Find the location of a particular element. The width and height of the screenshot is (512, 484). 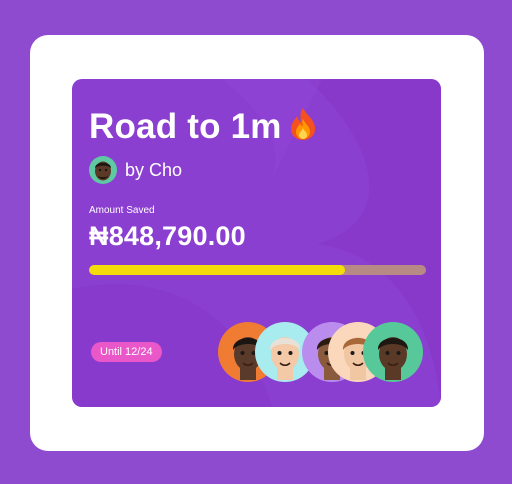

creator-byline: by Cho is located at coordinates (135, 170).